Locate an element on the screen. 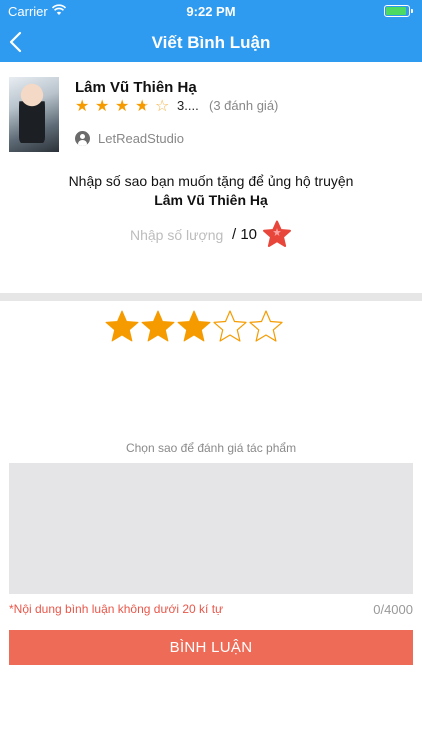  author-name: LetReadStudio is located at coordinates (141, 138).